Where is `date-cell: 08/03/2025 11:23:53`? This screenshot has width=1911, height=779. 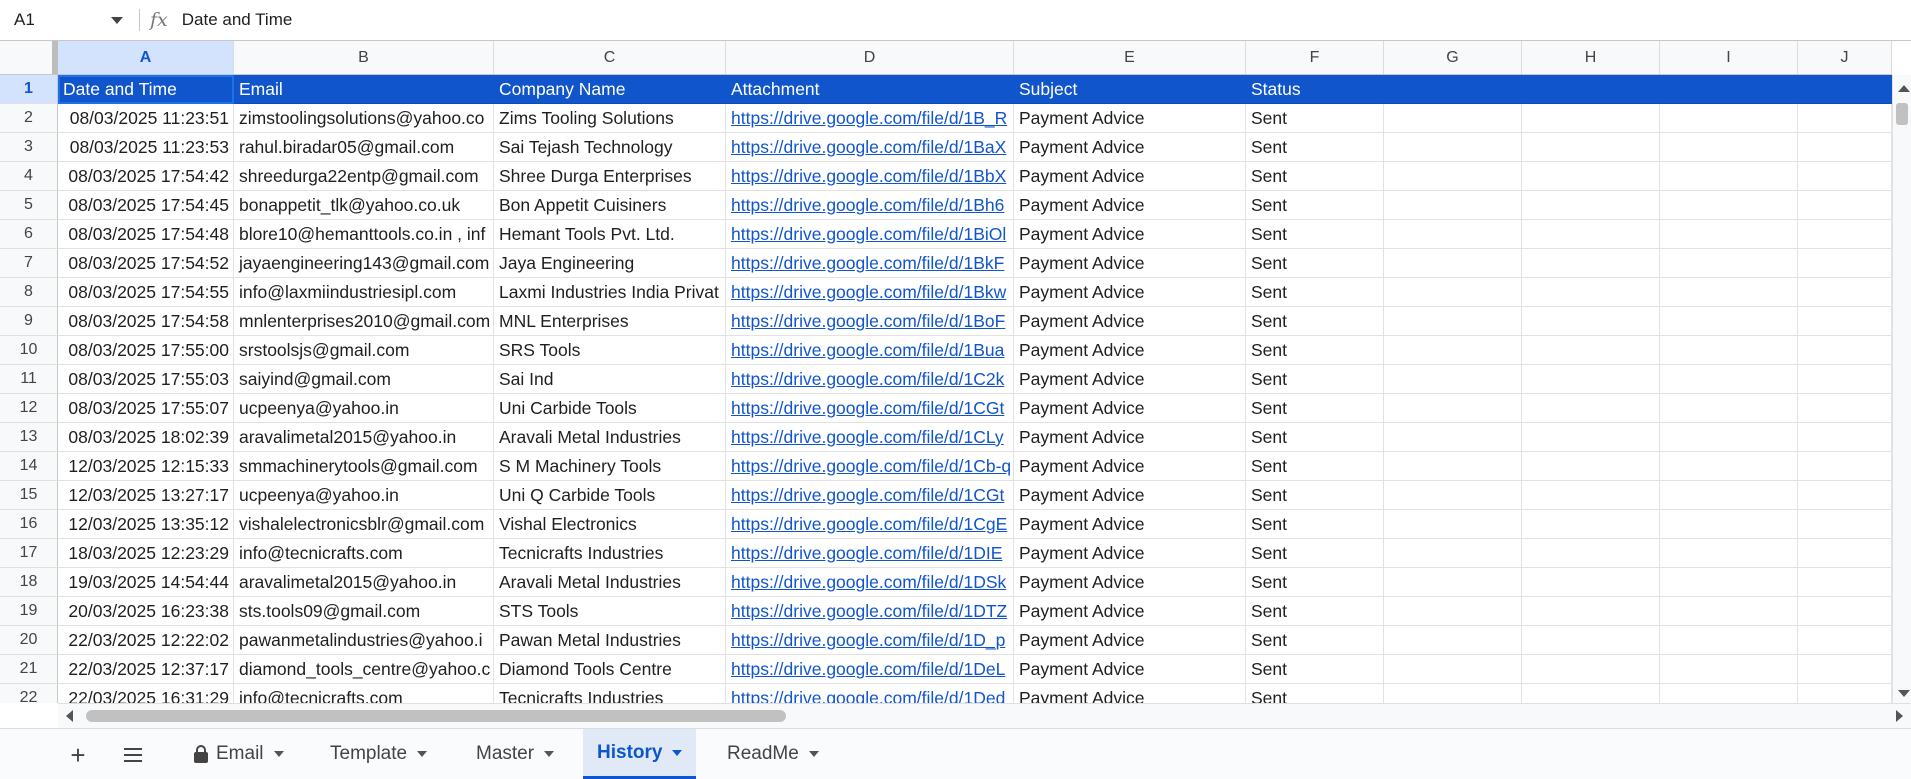
date-cell: 08/03/2025 11:23:53 is located at coordinates (146, 147).